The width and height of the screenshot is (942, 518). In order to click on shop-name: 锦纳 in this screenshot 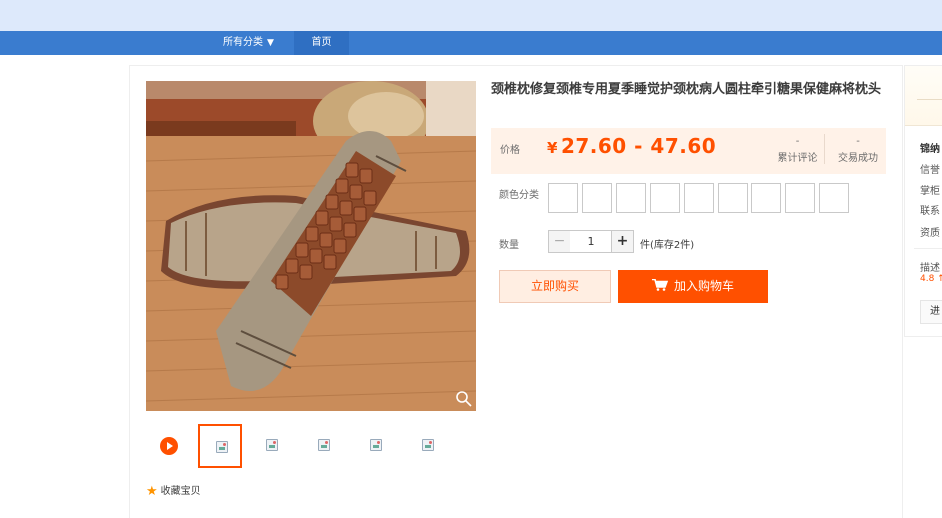, I will do `click(930, 147)`.